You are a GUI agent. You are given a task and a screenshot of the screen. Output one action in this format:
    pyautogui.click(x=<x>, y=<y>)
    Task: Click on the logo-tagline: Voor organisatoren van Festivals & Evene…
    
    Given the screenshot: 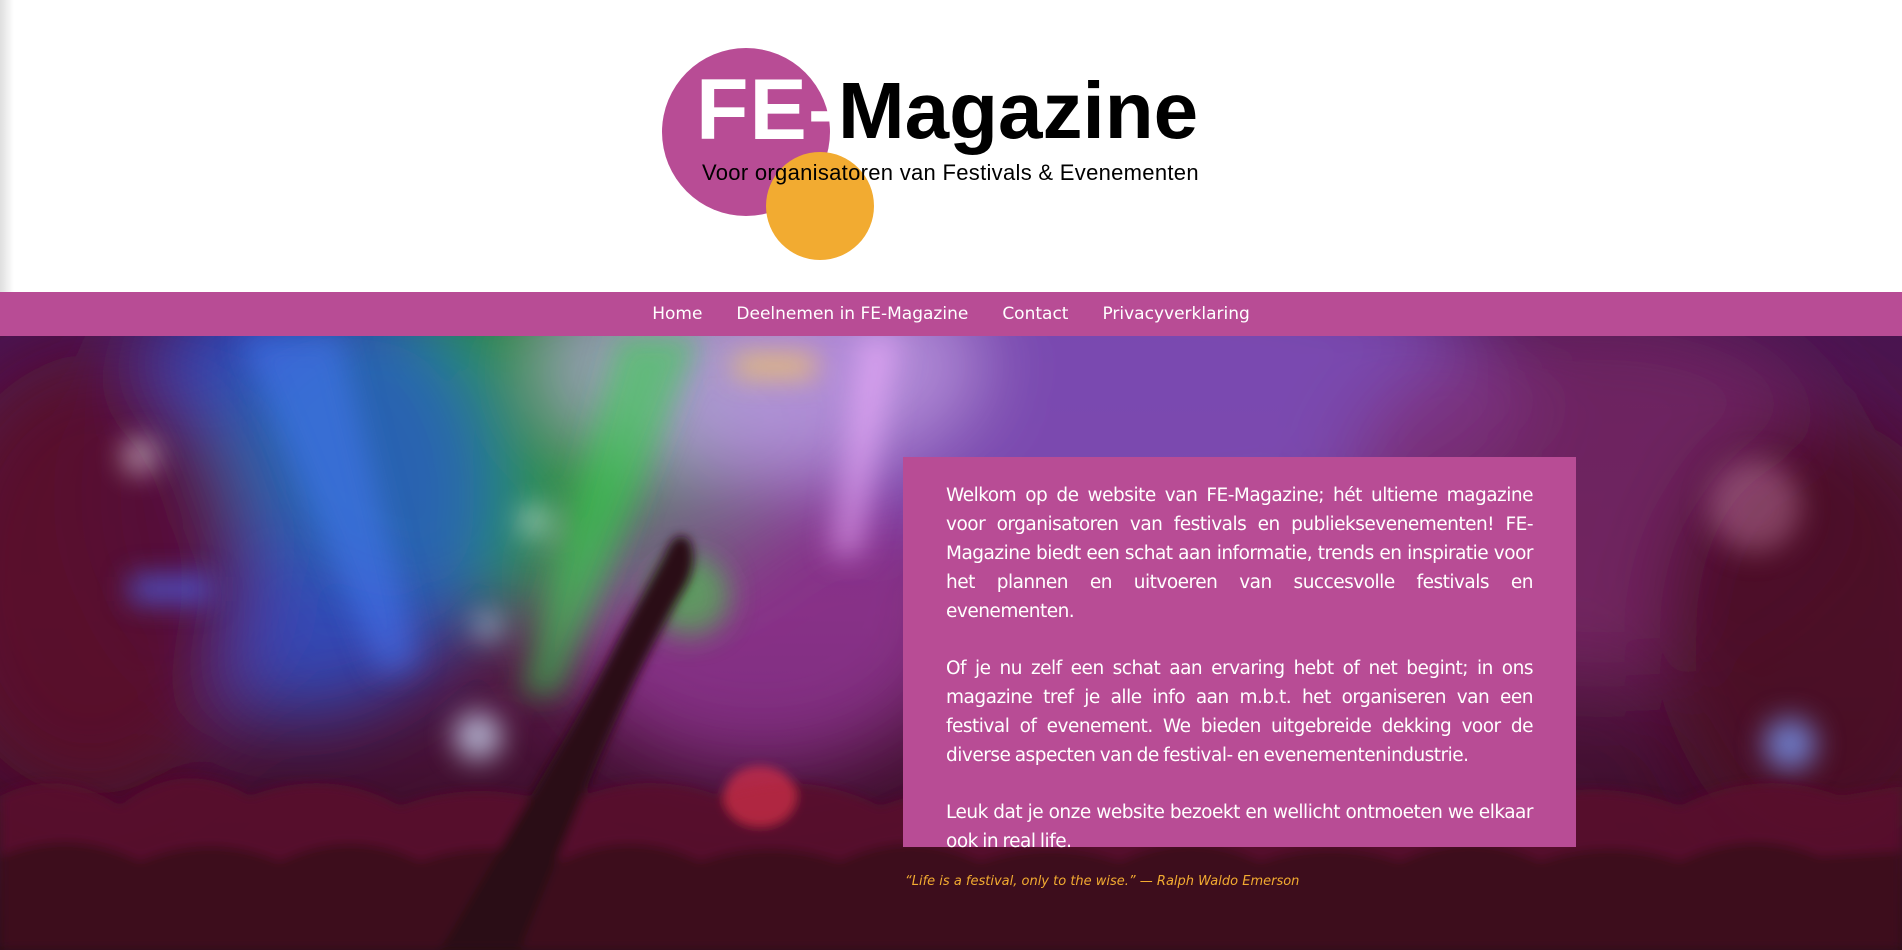 What is the action you would take?
    pyautogui.click(x=950, y=172)
    